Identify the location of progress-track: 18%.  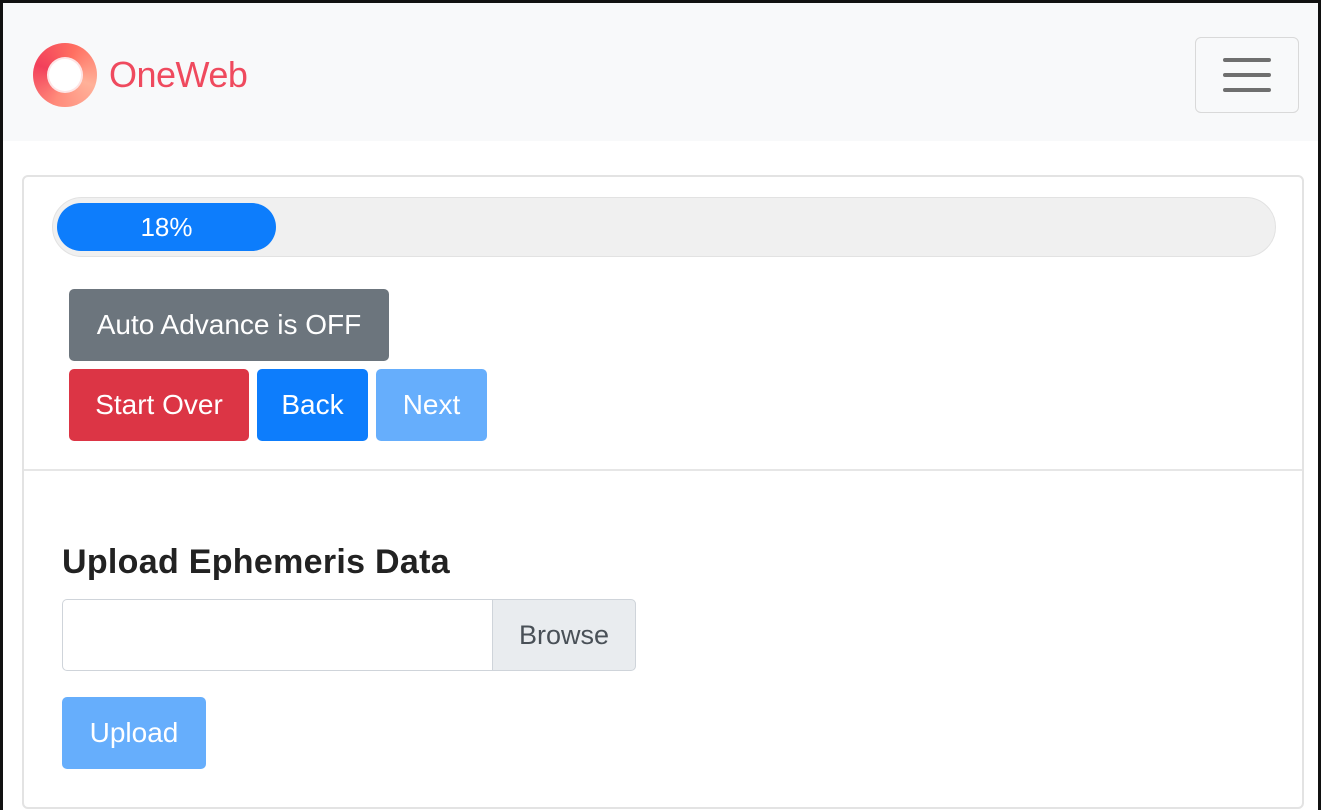
(664, 227).